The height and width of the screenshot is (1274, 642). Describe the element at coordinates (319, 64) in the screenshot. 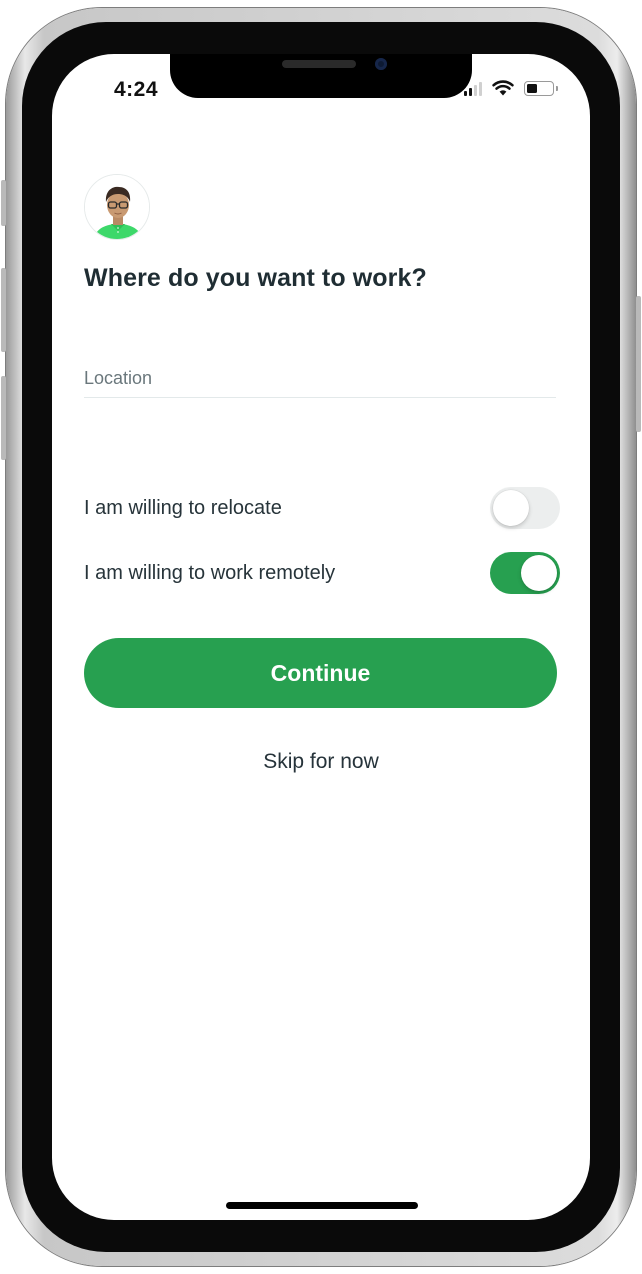

I see `earpiece-speaker` at that location.